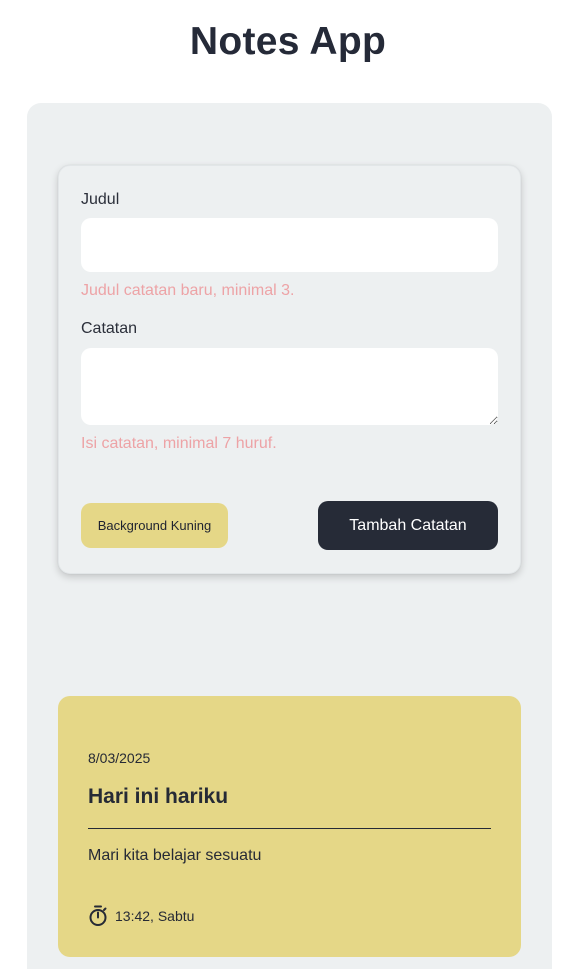 This screenshot has width=576, height=969. I want to click on note-title: Hari ini hariku, so click(158, 796).